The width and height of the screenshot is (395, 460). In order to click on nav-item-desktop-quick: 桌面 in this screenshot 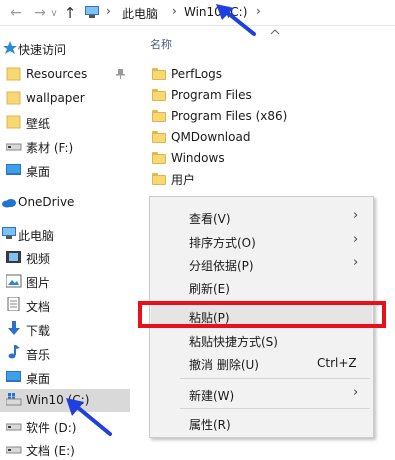, I will do `click(65, 170)`.